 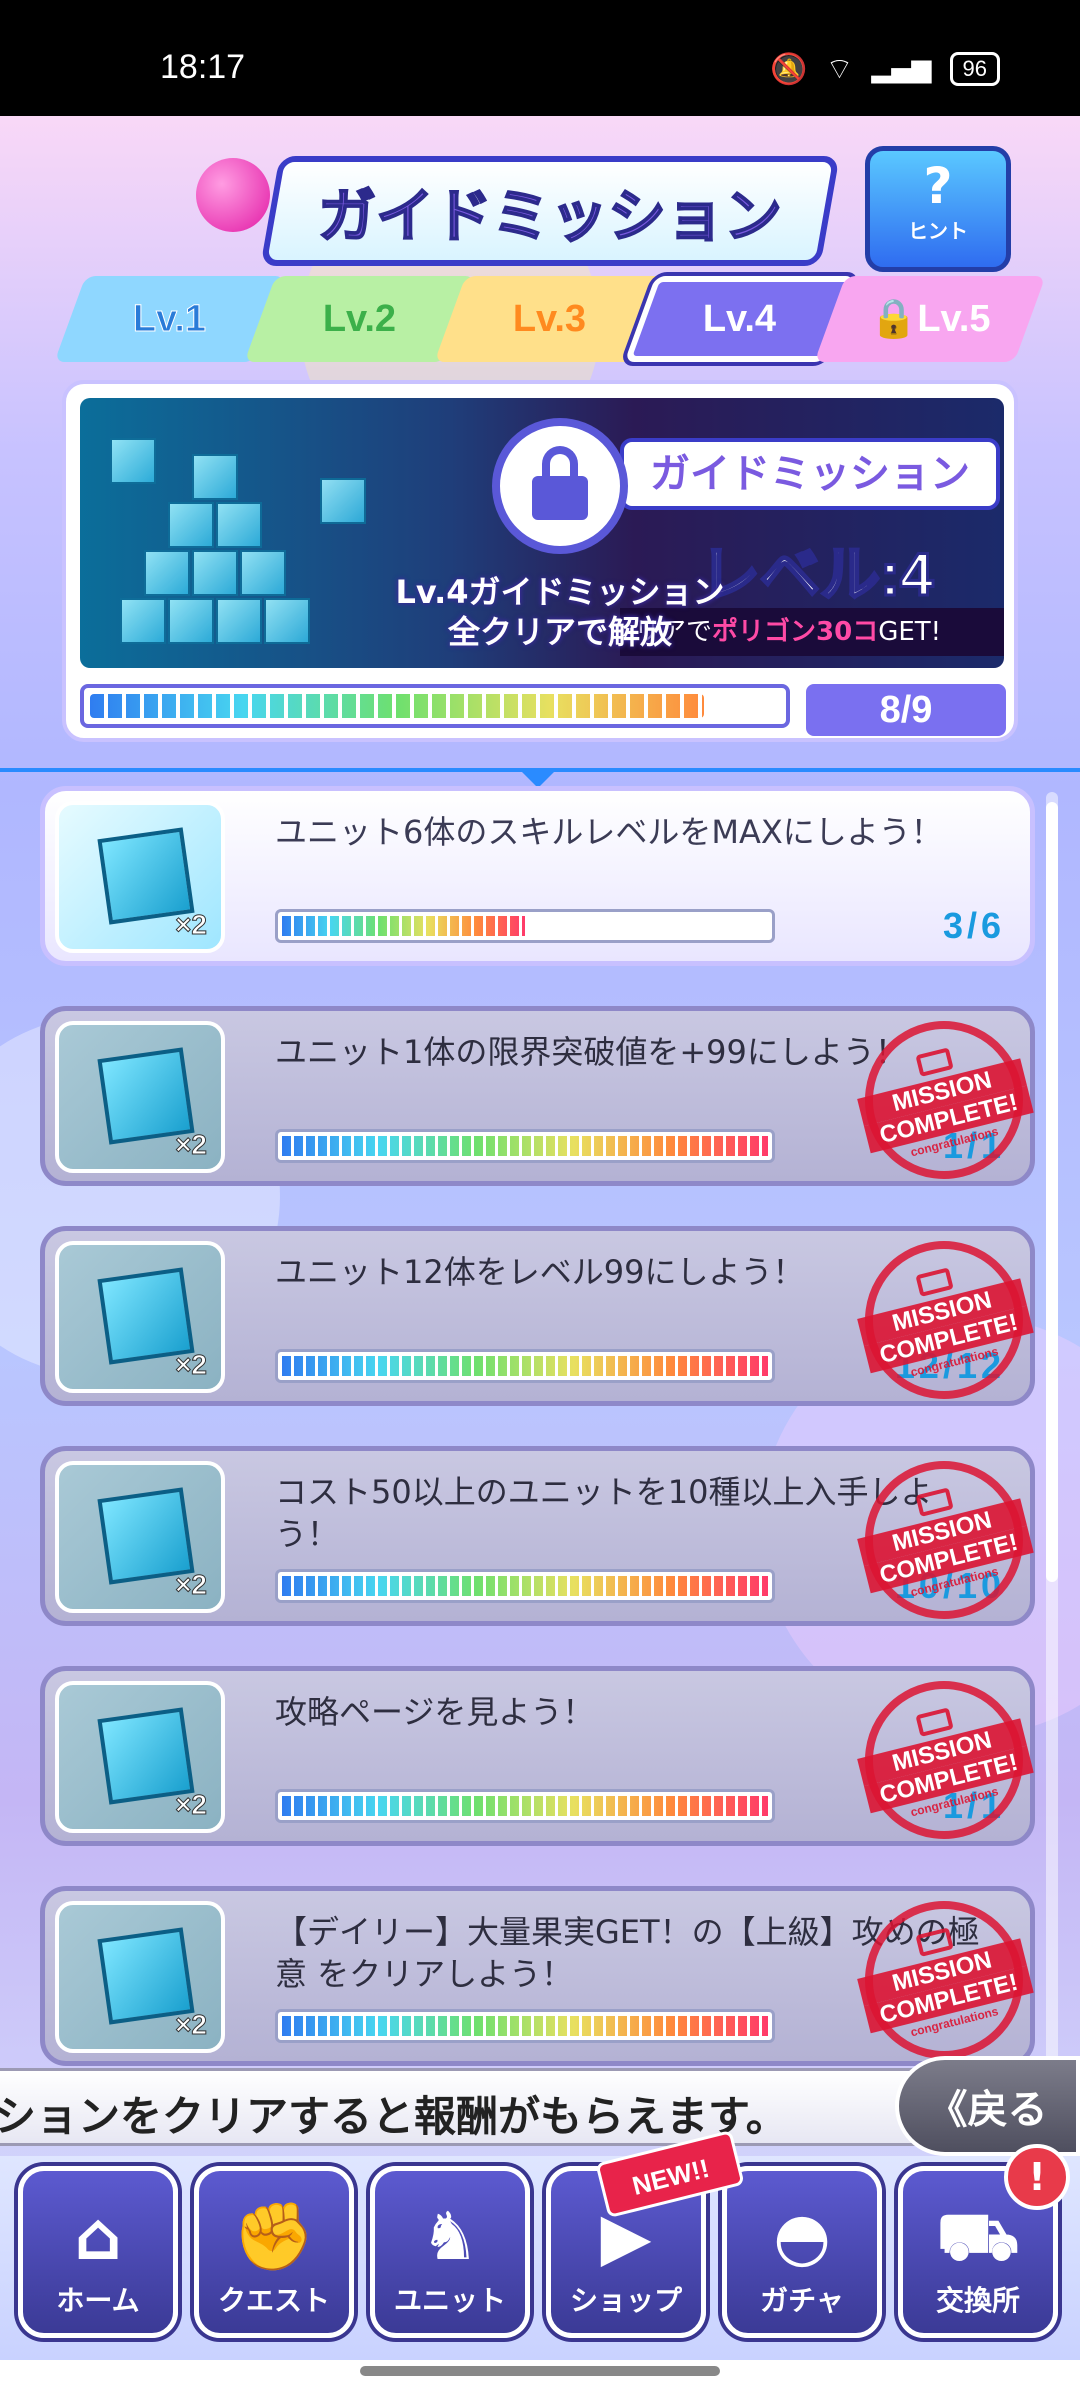 What do you see at coordinates (740, 318) in the screenshot?
I see `tab-label: Lv.4` at bounding box center [740, 318].